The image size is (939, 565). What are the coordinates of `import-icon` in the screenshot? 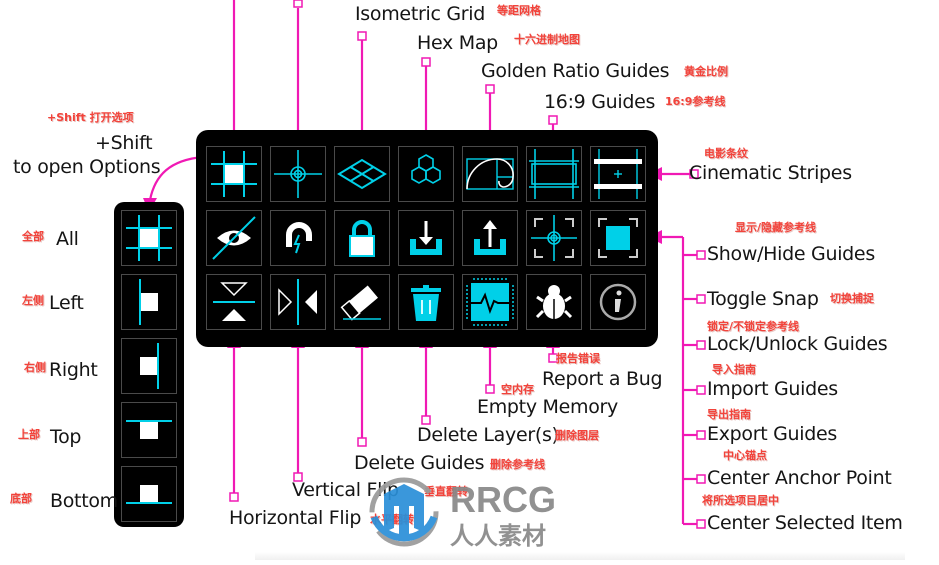 It's located at (426, 238).